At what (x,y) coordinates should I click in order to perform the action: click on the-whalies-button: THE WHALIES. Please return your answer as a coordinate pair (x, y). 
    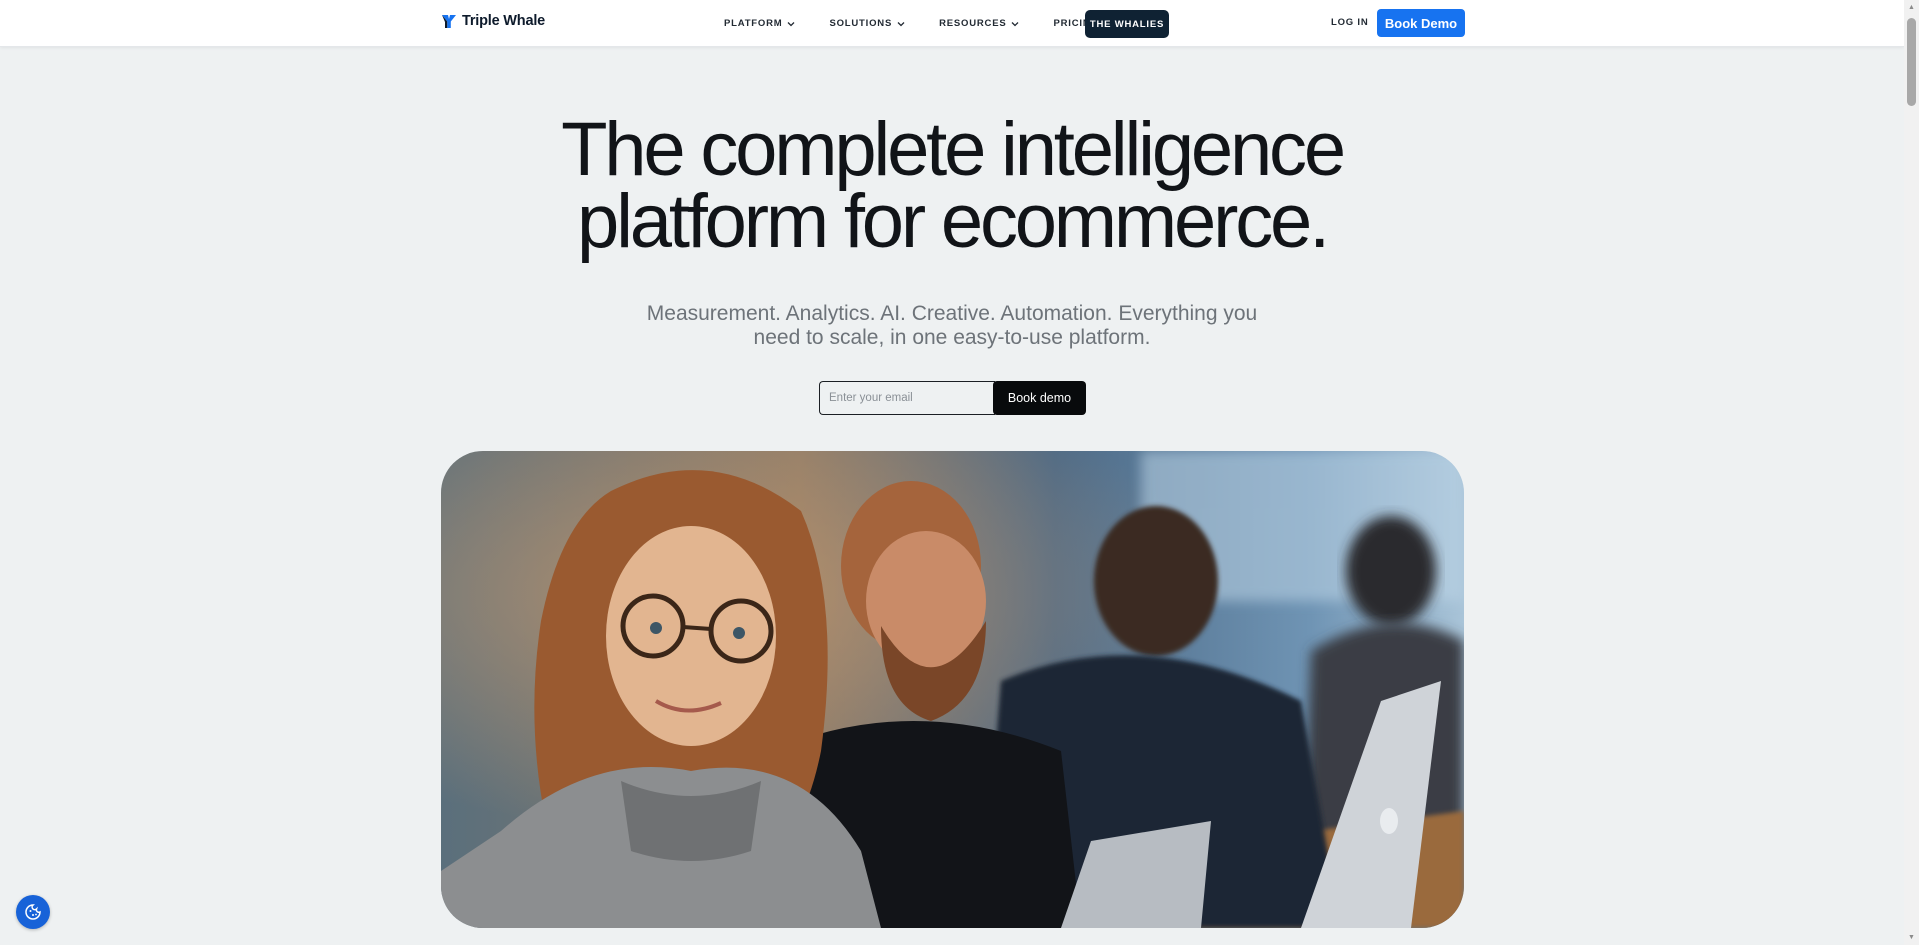
    Looking at the image, I should click on (1127, 24).